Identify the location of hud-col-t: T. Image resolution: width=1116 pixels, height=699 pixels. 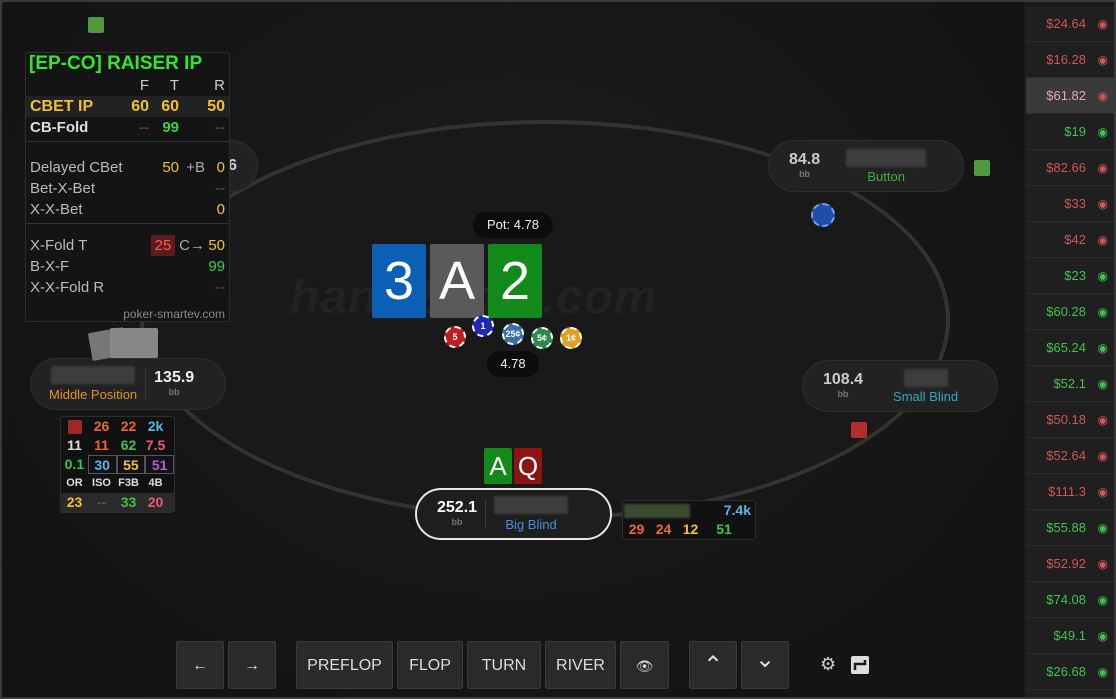
(174, 85).